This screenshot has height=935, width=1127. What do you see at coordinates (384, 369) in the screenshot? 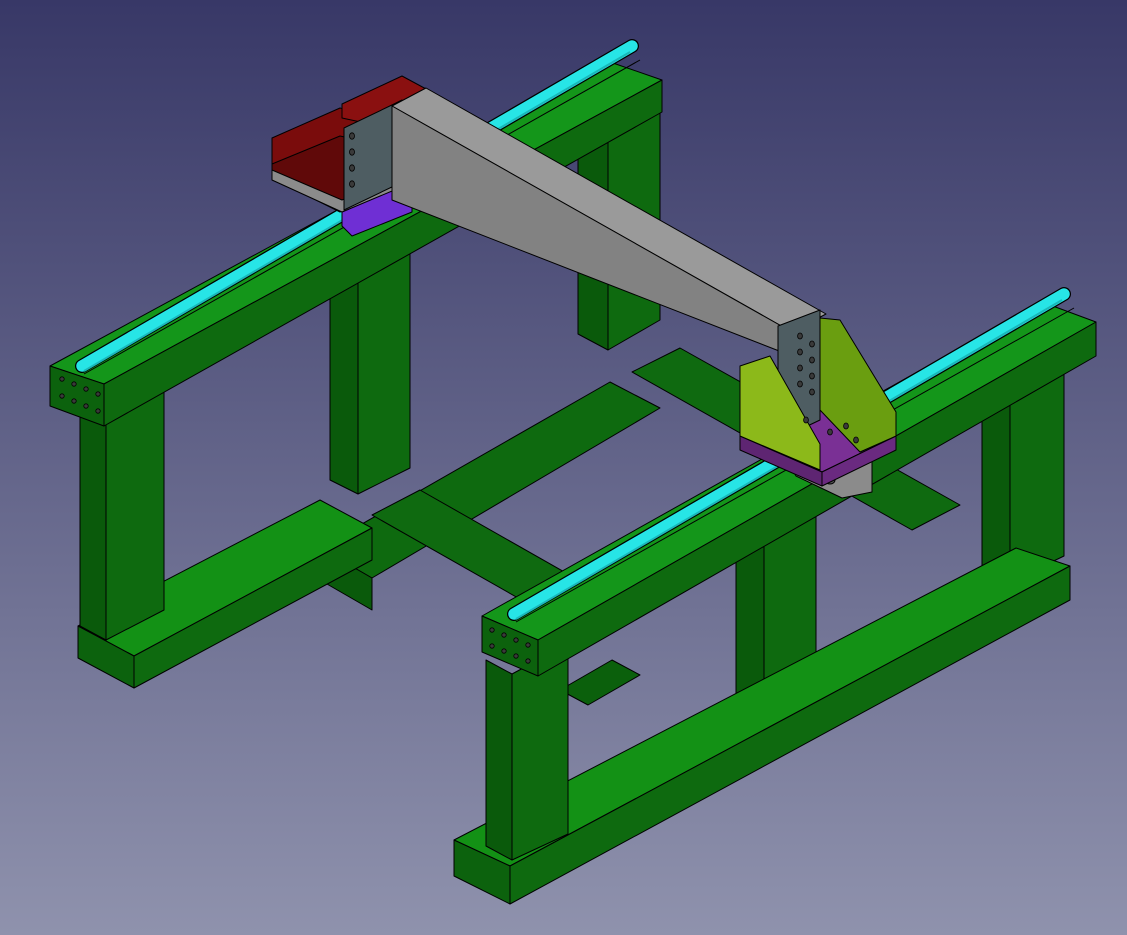
I see `frame-post-mid-left` at bounding box center [384, 369].